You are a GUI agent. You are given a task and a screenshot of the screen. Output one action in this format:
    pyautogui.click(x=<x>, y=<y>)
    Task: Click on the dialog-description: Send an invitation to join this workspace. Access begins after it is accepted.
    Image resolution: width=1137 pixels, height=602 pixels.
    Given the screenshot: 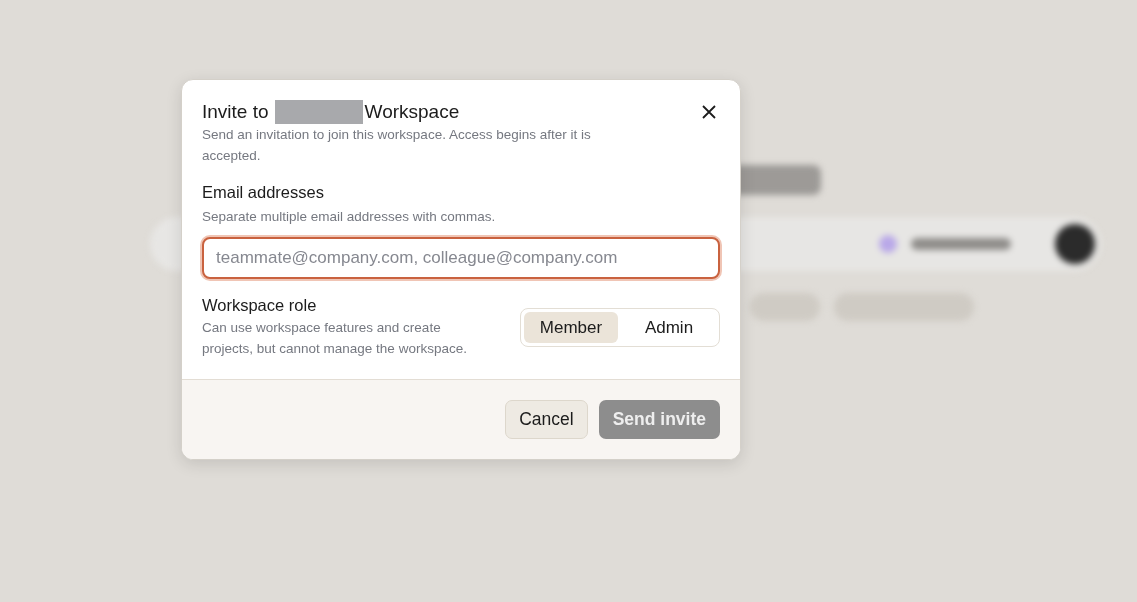 What is the action you would take?
    pyautogui.click(x=397, y=145)
    